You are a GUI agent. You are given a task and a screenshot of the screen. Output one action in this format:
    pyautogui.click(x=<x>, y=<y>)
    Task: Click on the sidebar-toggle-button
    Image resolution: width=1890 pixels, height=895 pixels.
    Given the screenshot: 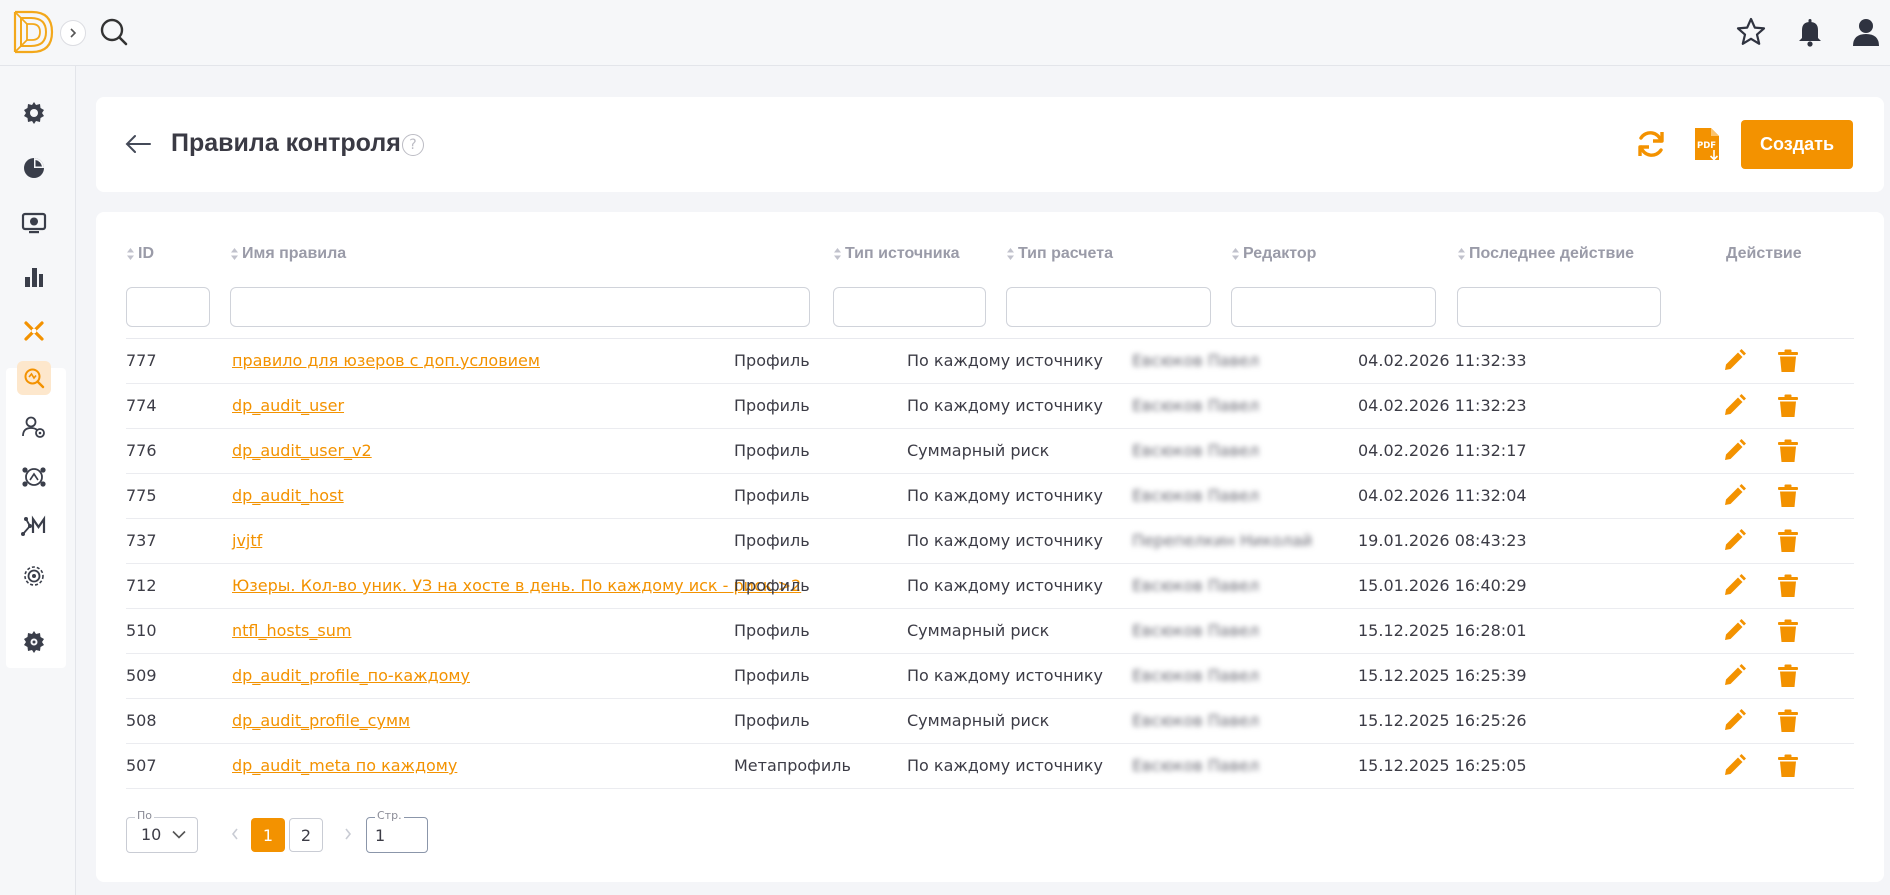 What is the action you would take?
    pyautogui.click(x=73, y=33)
    